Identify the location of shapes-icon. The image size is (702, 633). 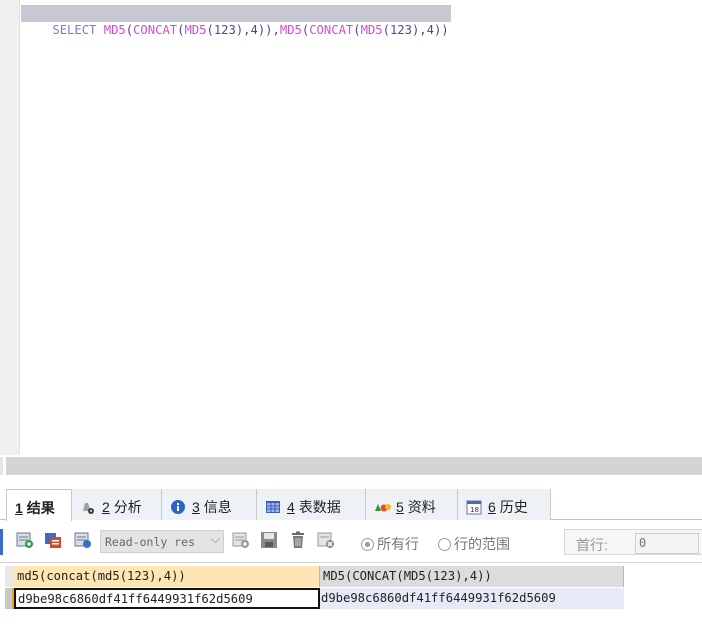
(382, 507).